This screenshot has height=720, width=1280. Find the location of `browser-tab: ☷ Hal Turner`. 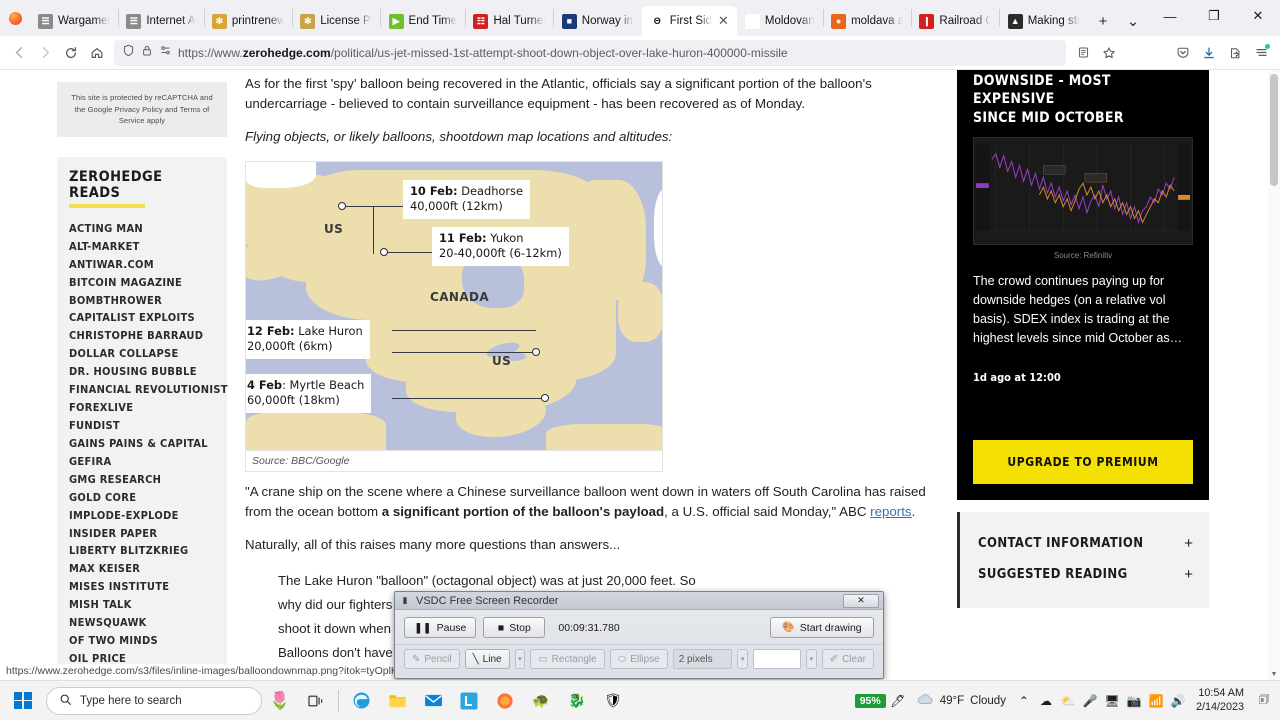

browser-tab: ☷ Hal Turner is located at coordinates (509, 21).